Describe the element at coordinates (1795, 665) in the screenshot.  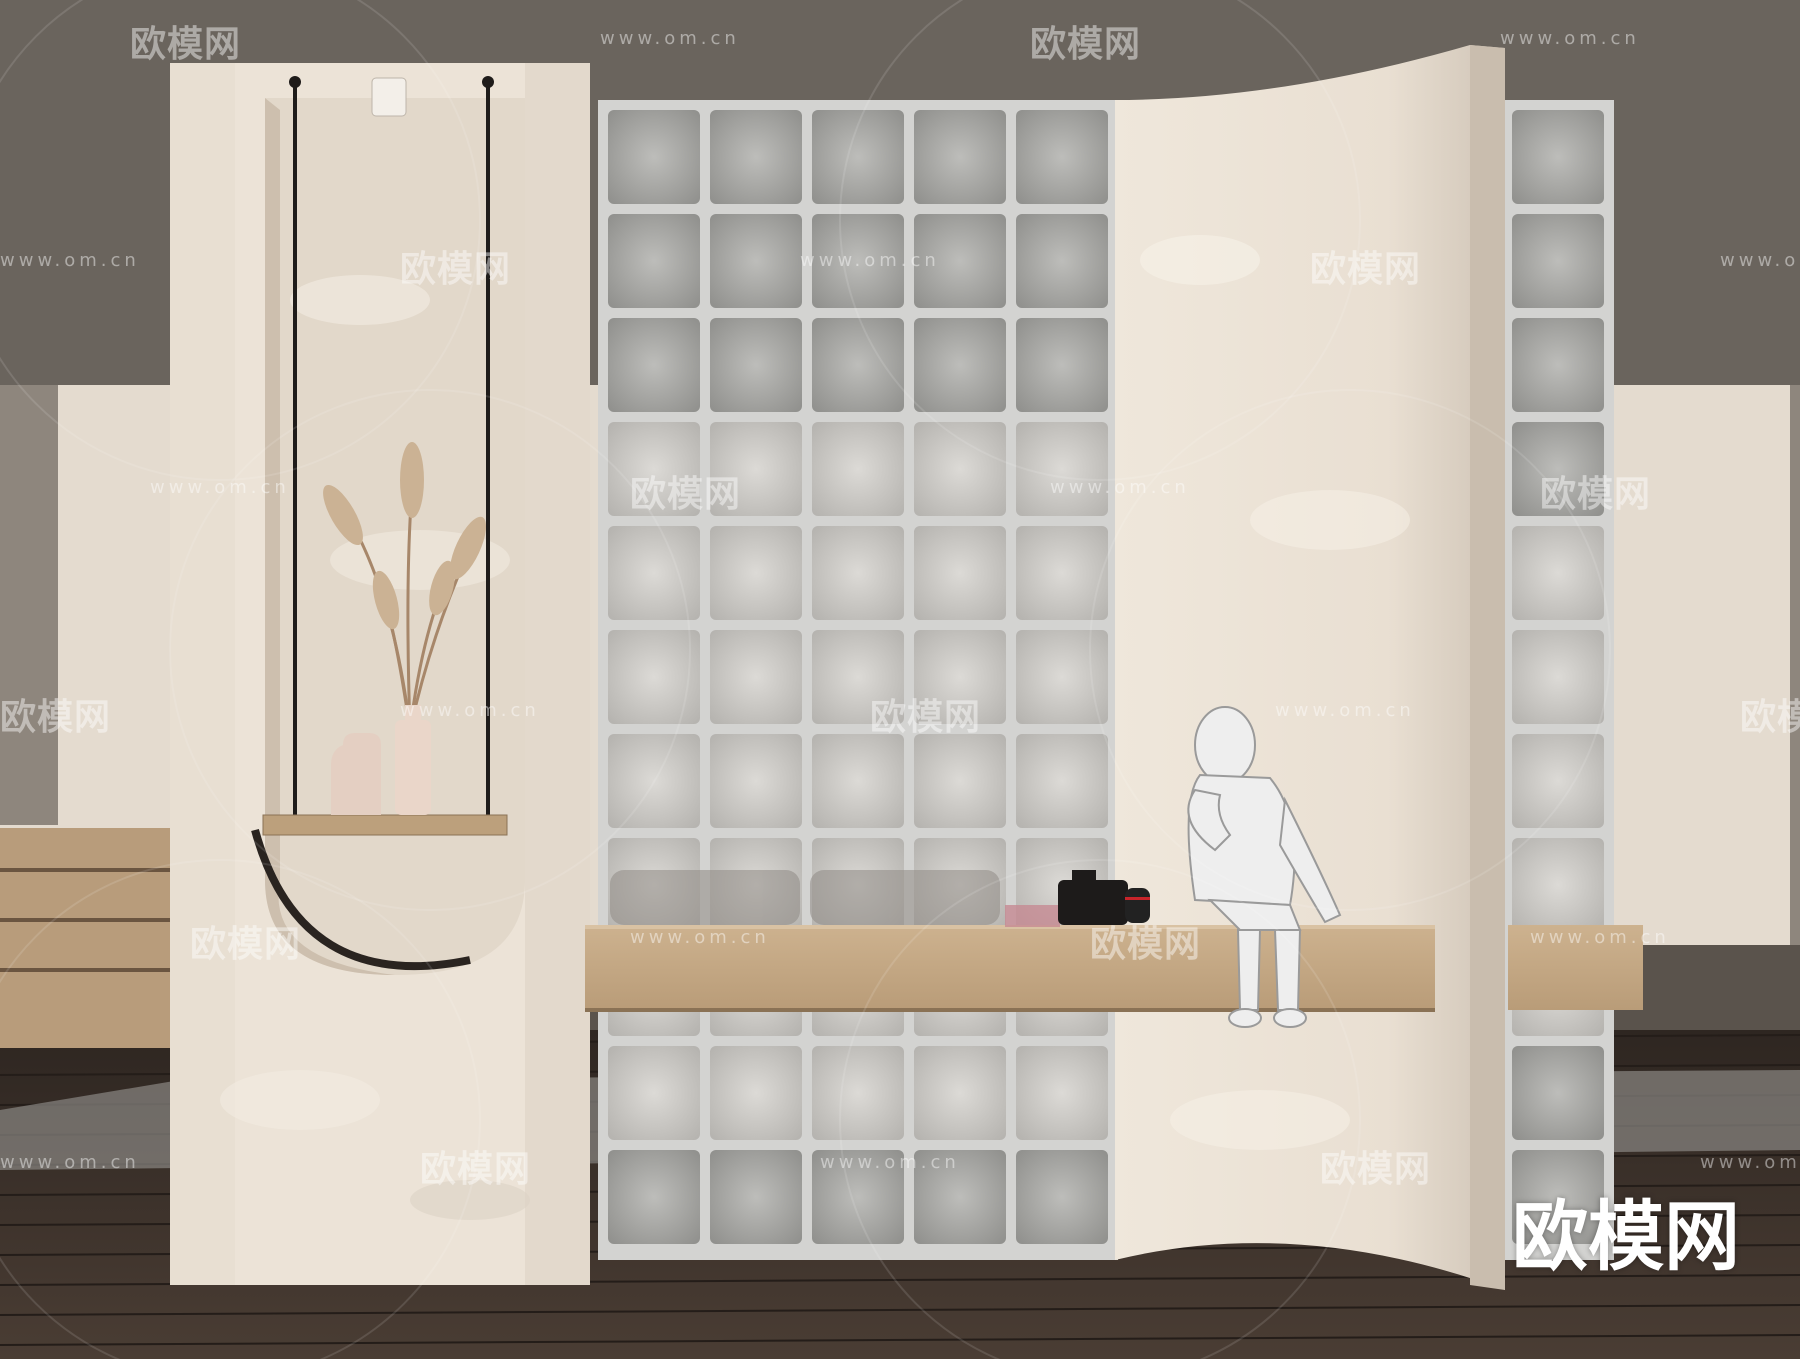
I see `back-wall-shadow-right` at that location.